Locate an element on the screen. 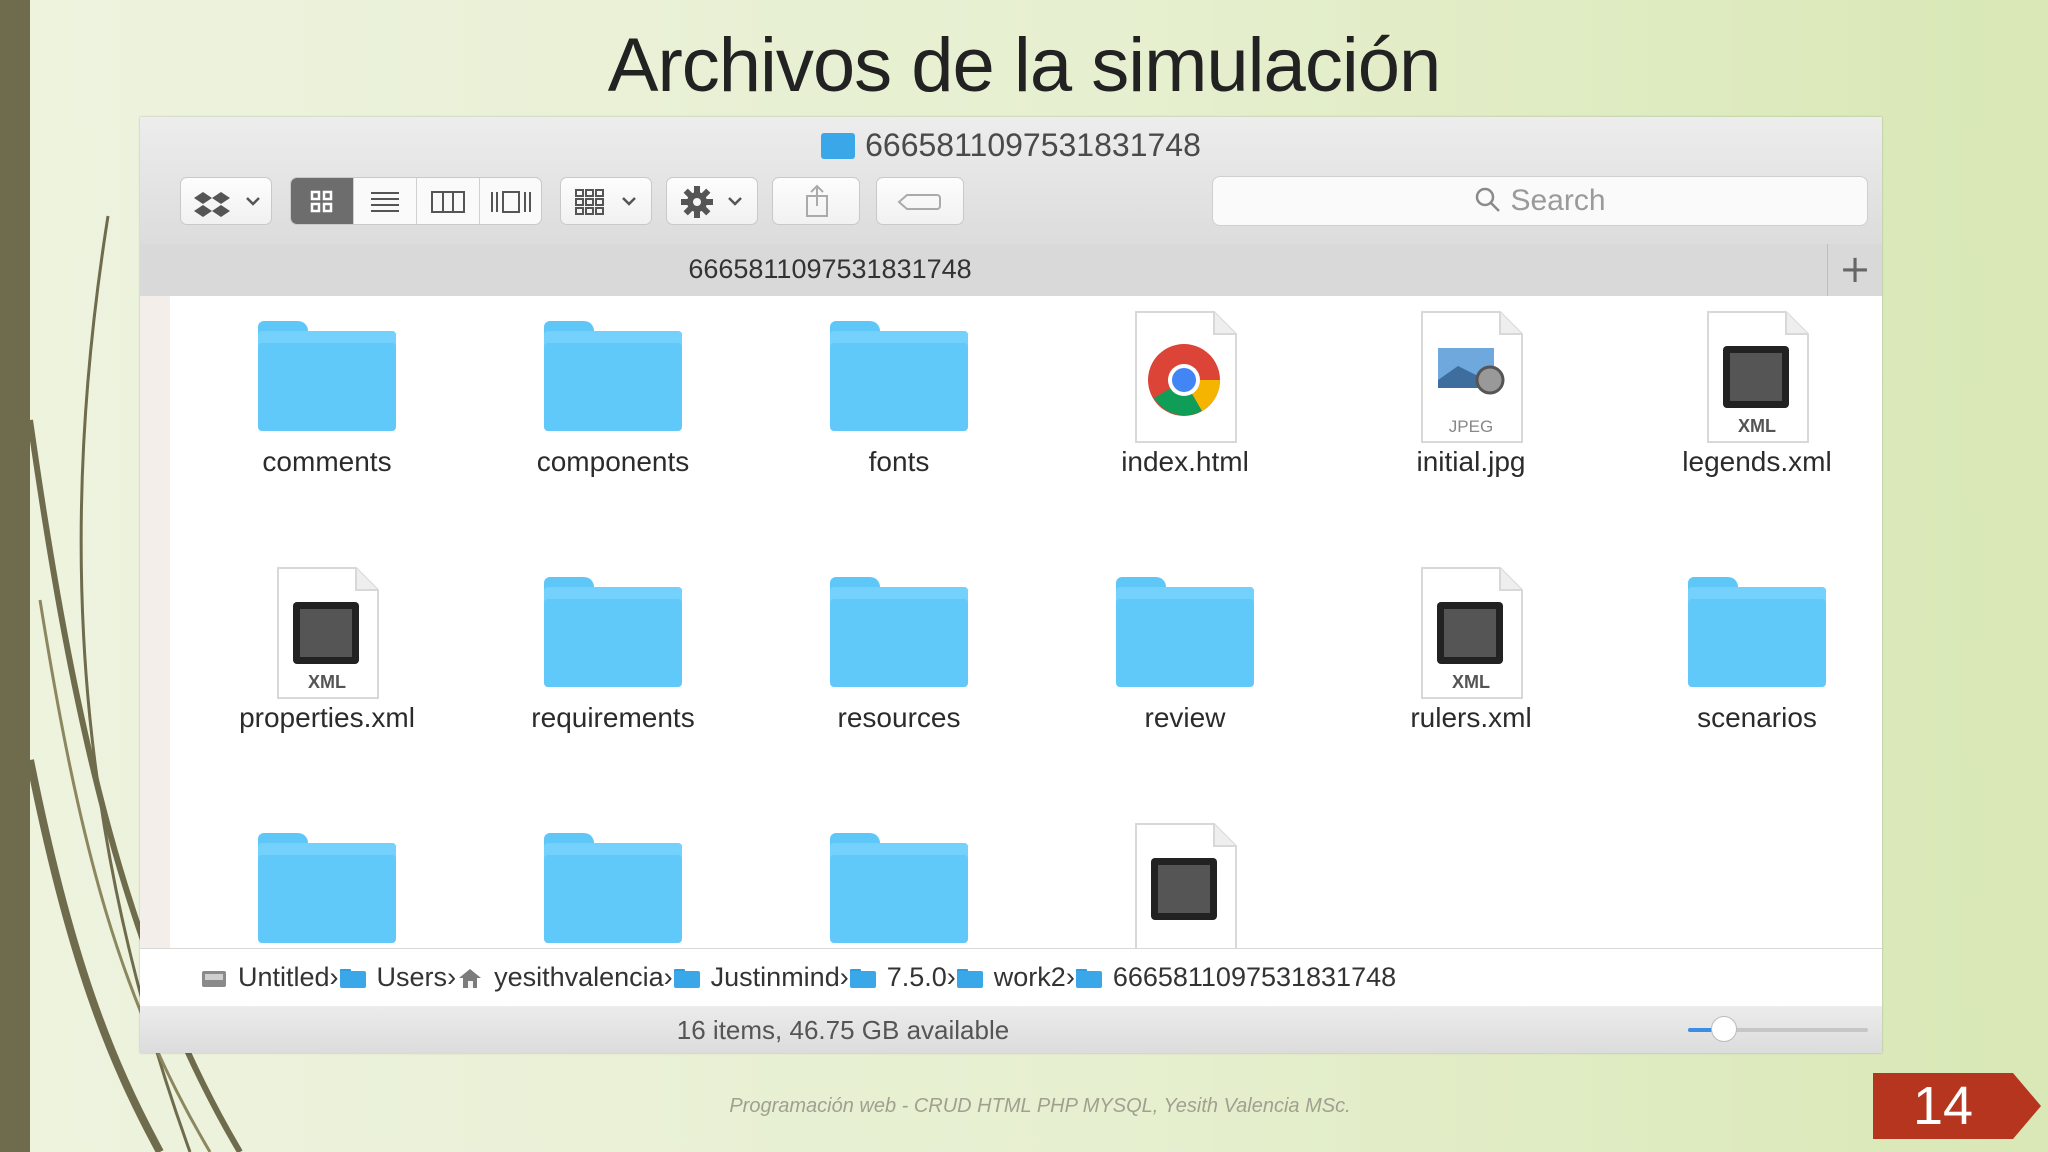 The width and height of the screenshot is (2048, 1152). file-item: XML rulers.xml is located at coordinates (1471, 643).